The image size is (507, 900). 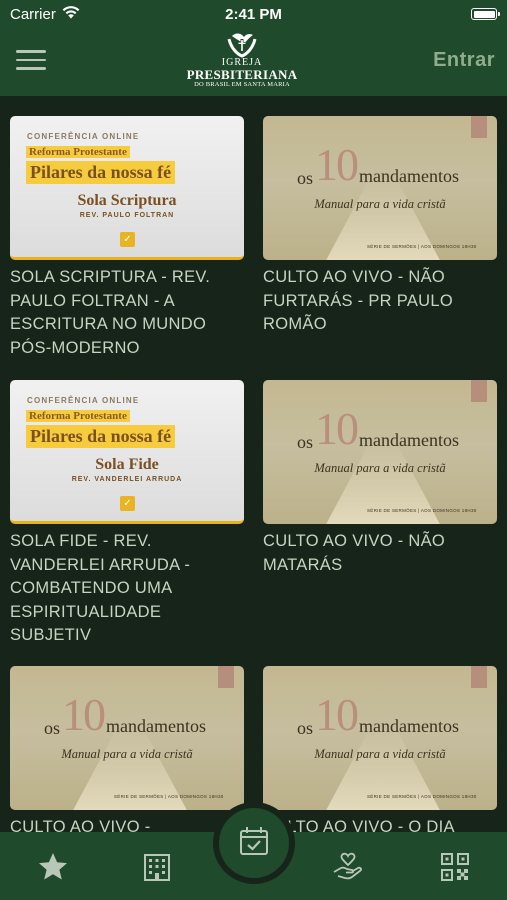 I want to click on hamburger-menu-button, so click(x=31, y=61).